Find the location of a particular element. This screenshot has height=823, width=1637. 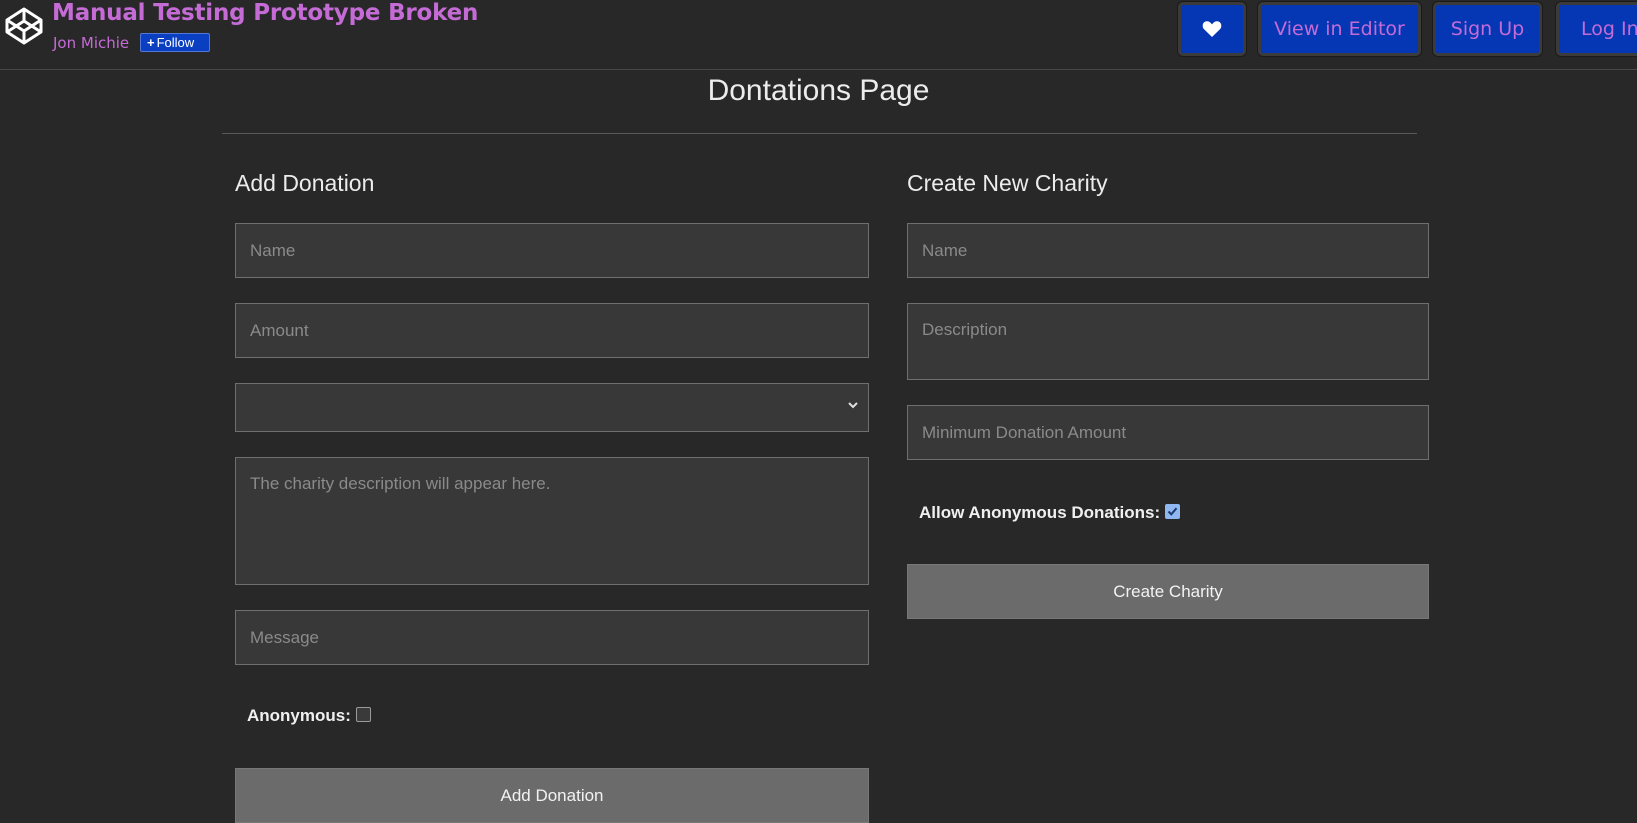

page-title: Dontations Page is located at coordinates (818, 90).